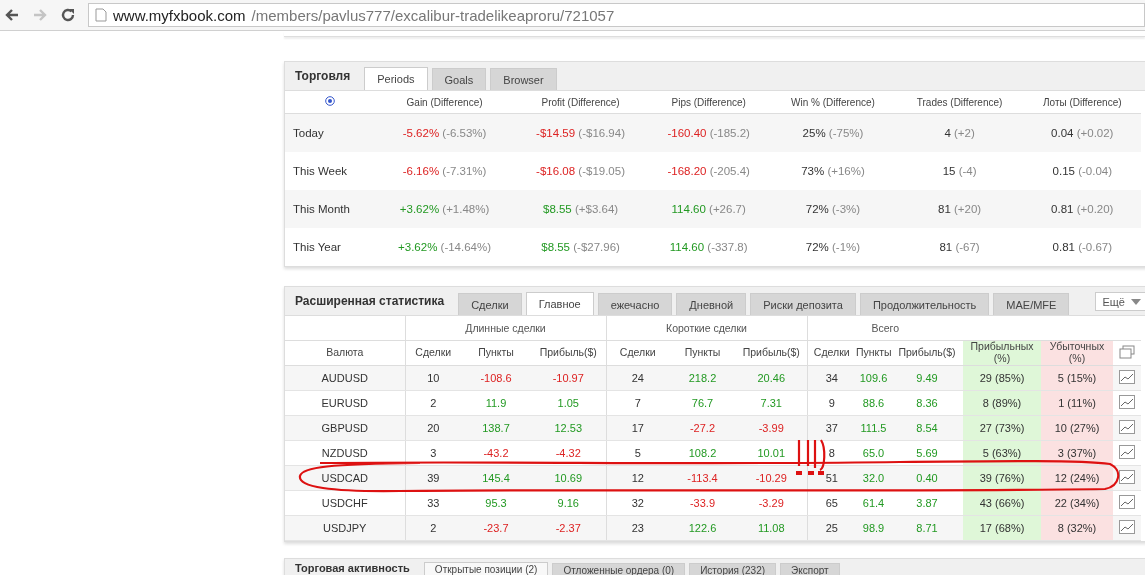 Image resolution: width=1145 pixels, height=575 pixels. Describe the element at coordinates (433, 478) in the screenshot. I see `table-cell: 39` at that location.